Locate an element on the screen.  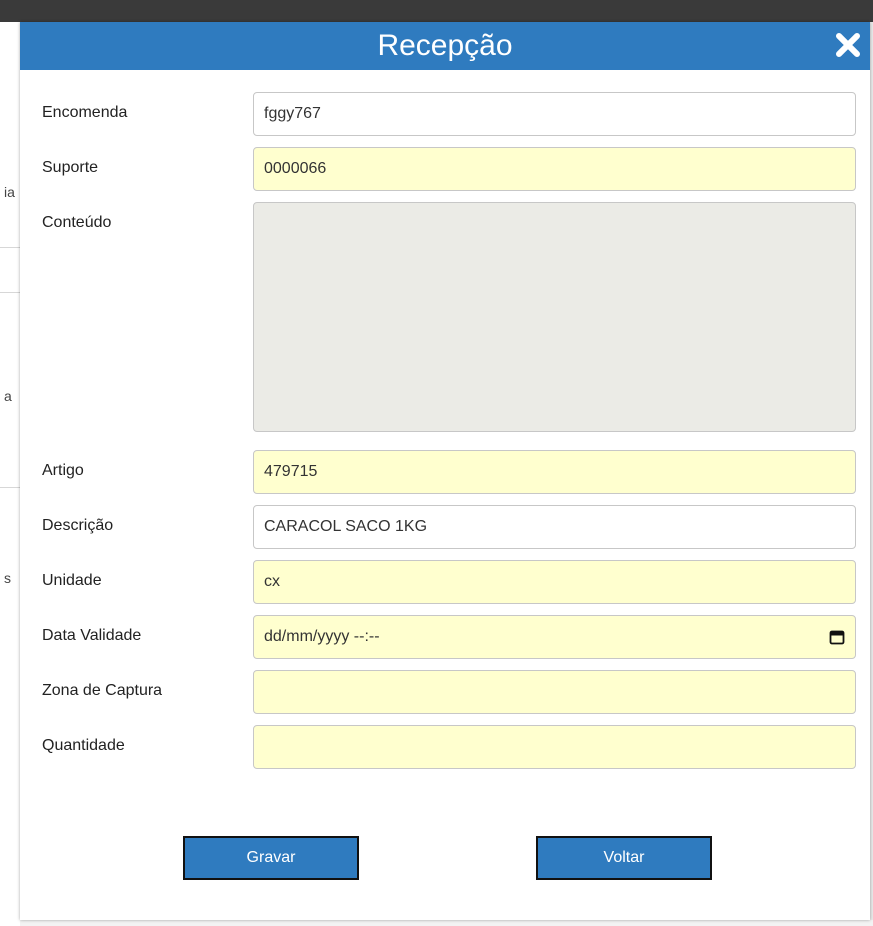
gravar-button: Gravar is located at coordinates (271, 858).